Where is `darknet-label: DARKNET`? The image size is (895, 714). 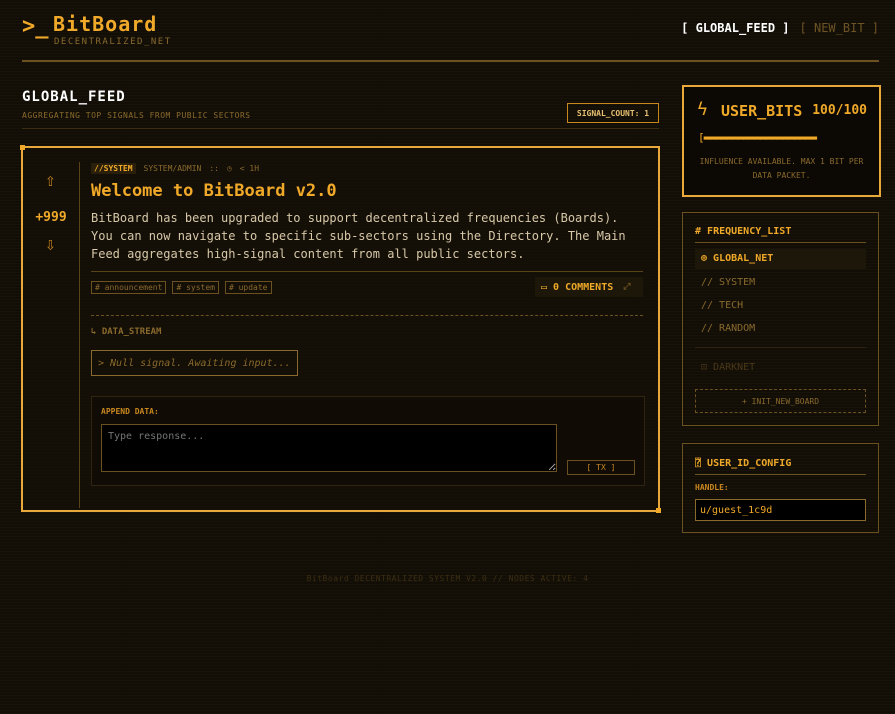
darknet-label: DARKNET is located at coordinates (734, 367).